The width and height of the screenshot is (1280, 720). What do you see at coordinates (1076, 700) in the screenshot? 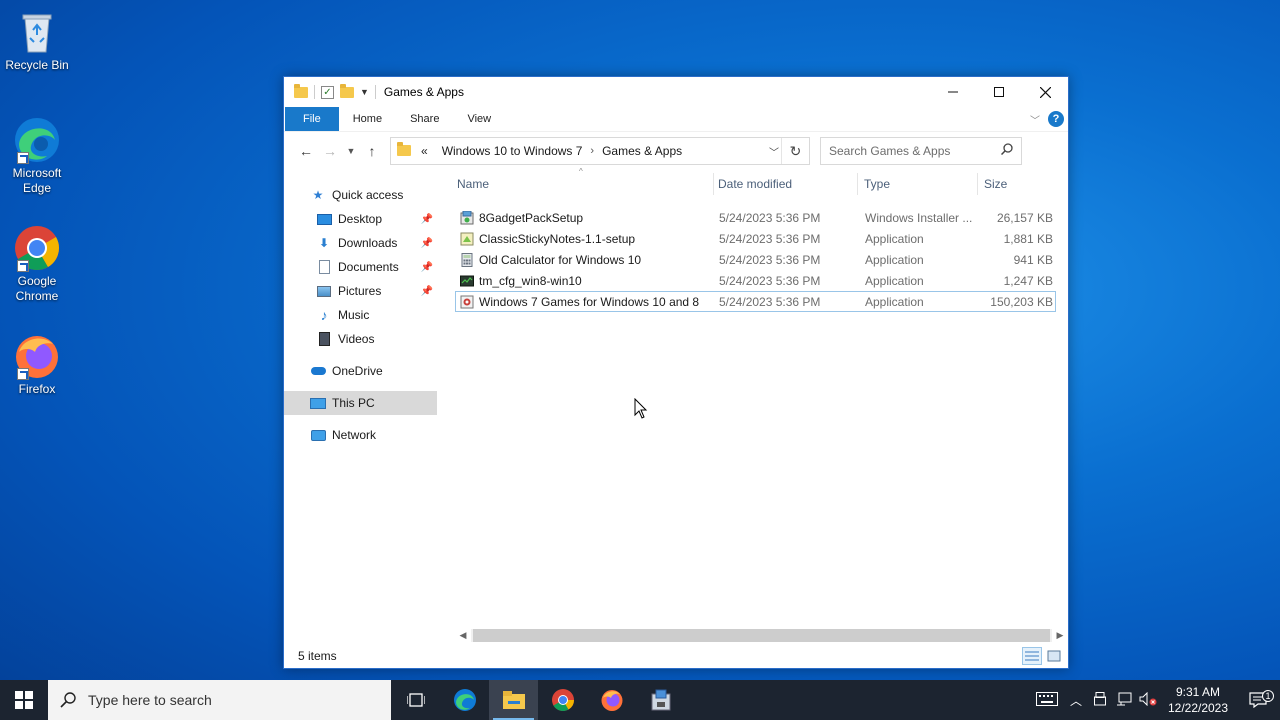
I see `show-hidden-icons-chevron-icon: ︿` at bounding box center [1076, 700].